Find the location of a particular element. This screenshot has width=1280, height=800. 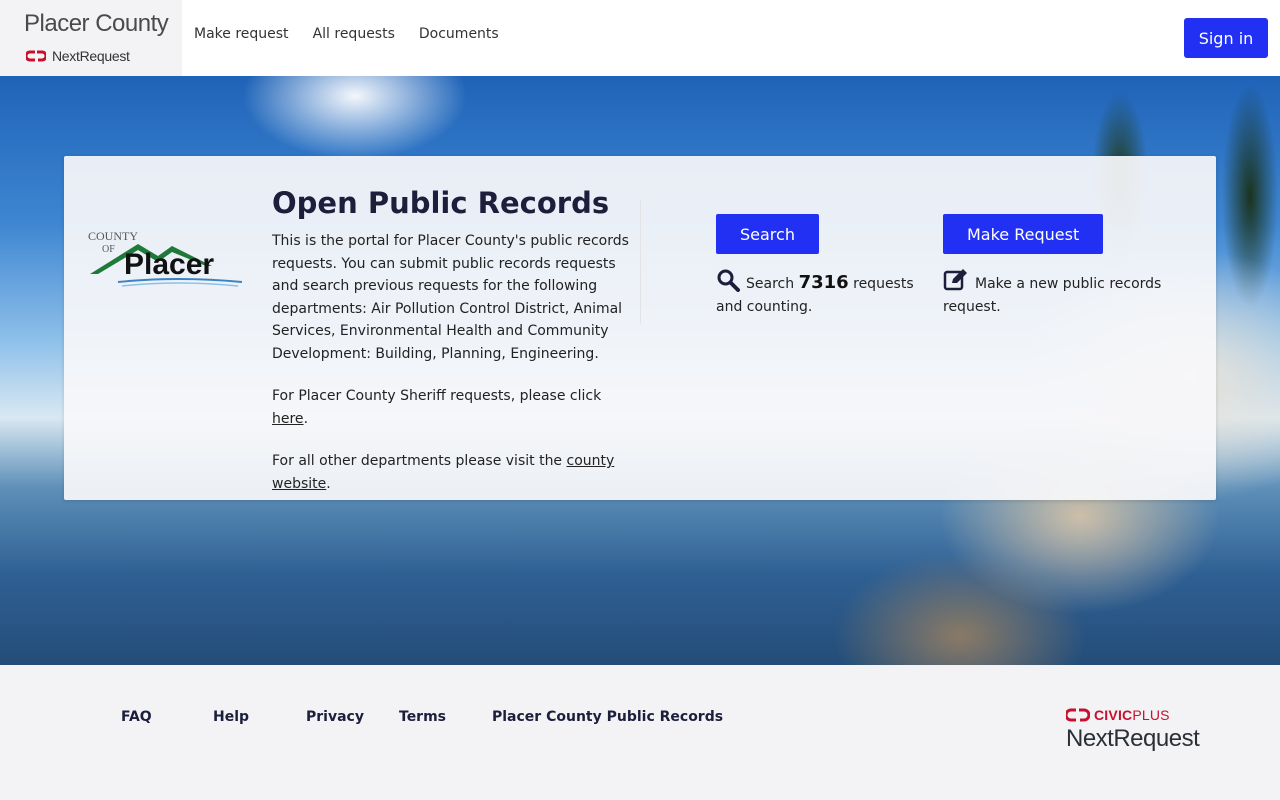

footer-privacy-link: Privacy is located at coordinates (352, 717).